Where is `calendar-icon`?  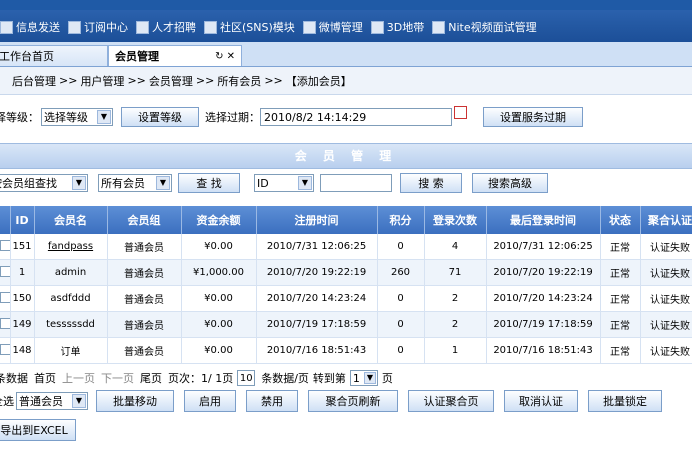
calendar-icon is located at coordinates (460, 112).